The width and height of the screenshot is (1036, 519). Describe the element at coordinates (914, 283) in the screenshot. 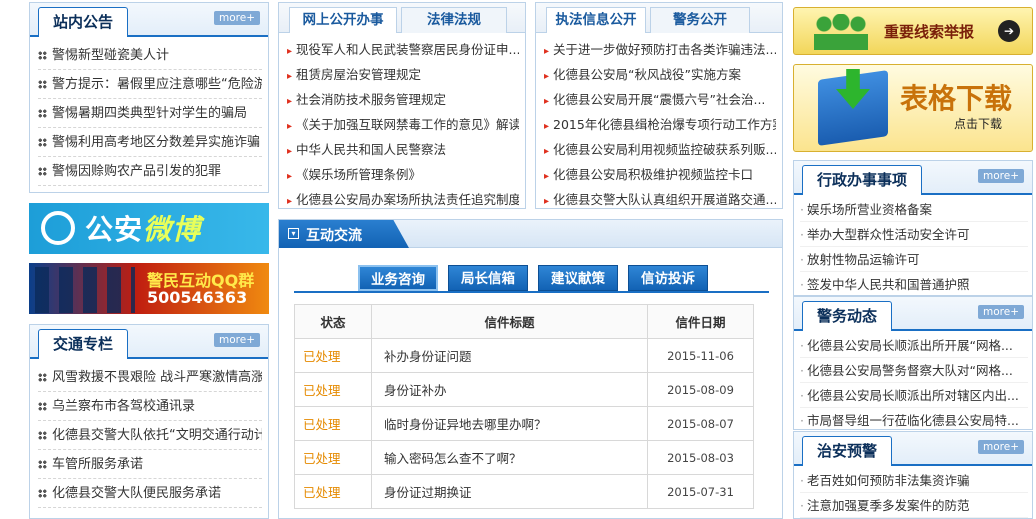

I see `list-item: · 签发中华人民共和国普通护照` at that location.